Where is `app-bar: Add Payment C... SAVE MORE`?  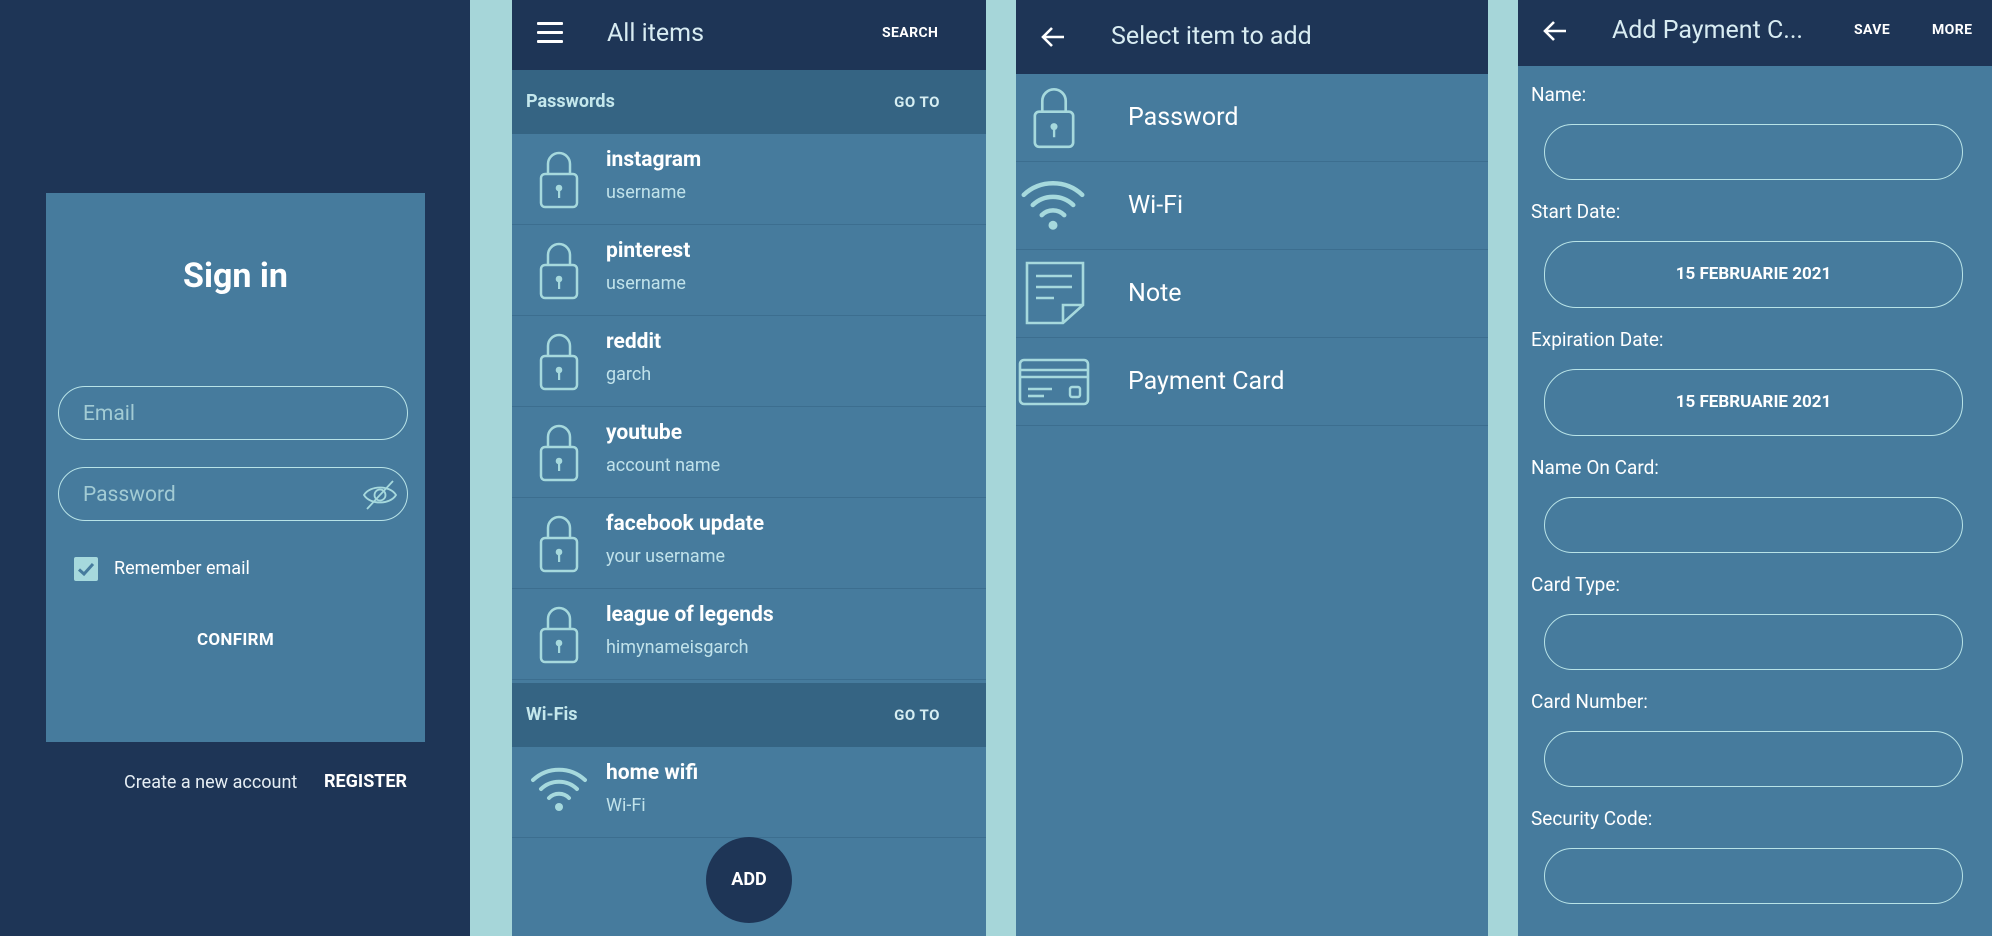
app-bar: Add Payment C... SAVE MORE is located at coordinates (1755, 33).